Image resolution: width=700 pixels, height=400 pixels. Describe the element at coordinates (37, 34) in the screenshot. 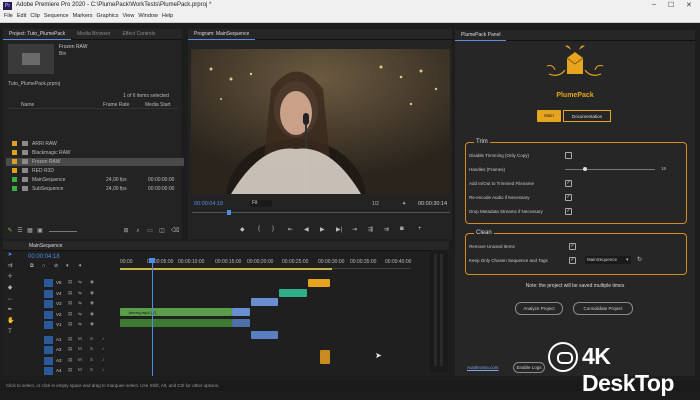

I see `tab-project: Project: Tuto_PlumePack` at that location.